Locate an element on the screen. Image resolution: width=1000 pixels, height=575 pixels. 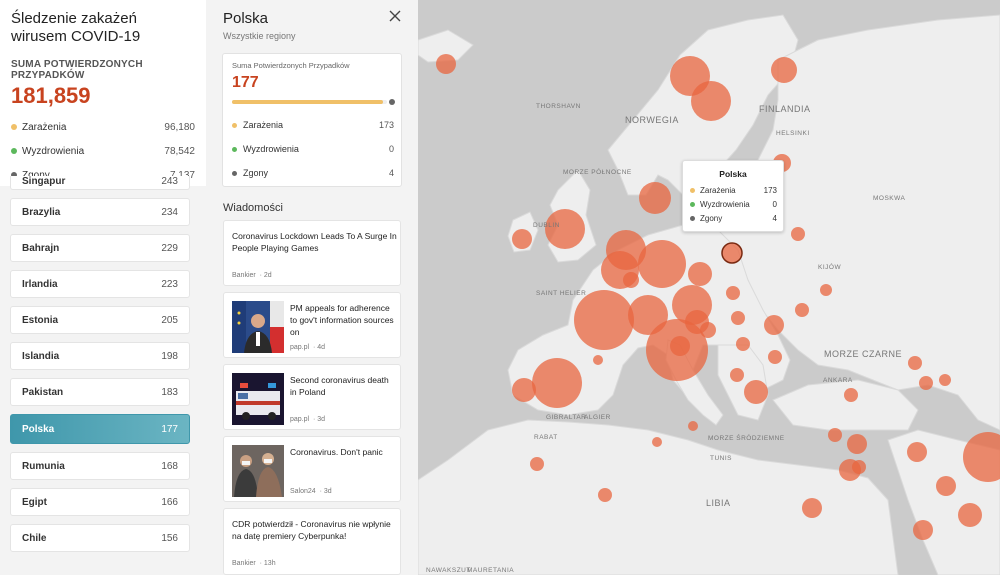
card-row-value: 4 is located at coordinates (391, 173).